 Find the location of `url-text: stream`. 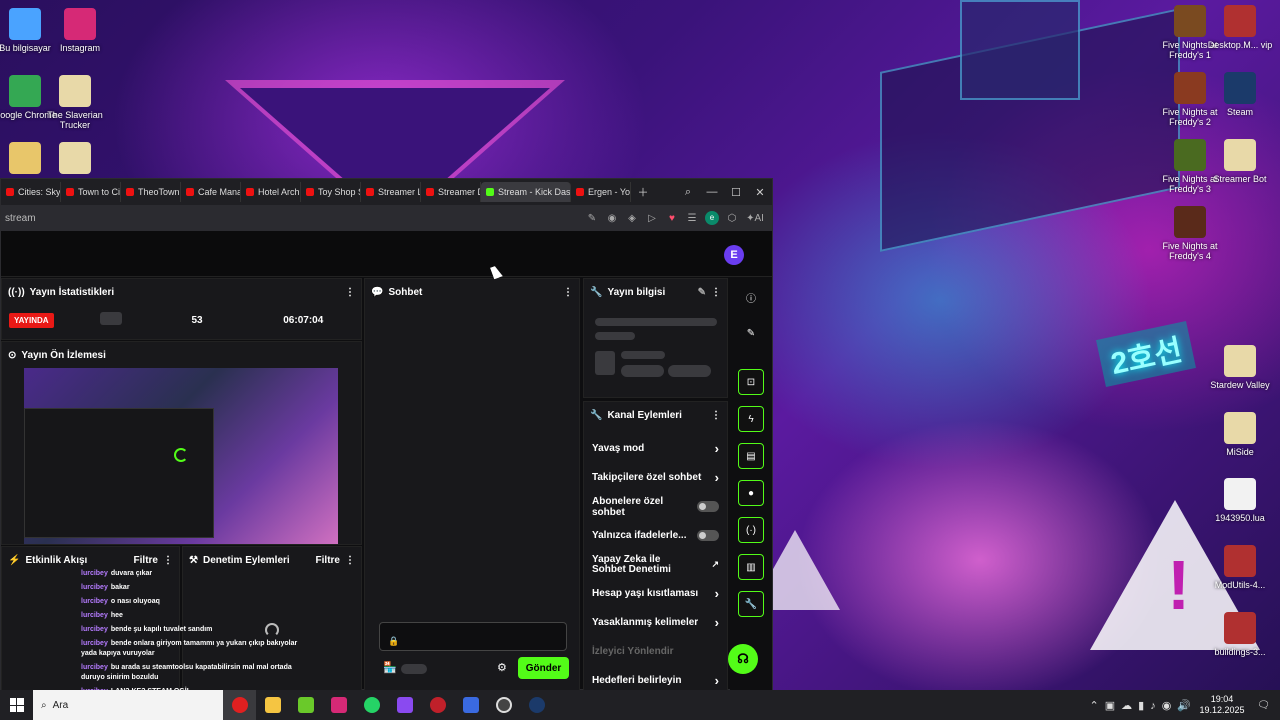

url-text: stream is located at coordinates (293, 218).